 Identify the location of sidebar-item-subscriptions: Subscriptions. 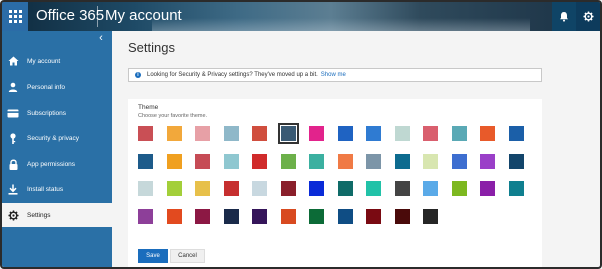
(57, 113).